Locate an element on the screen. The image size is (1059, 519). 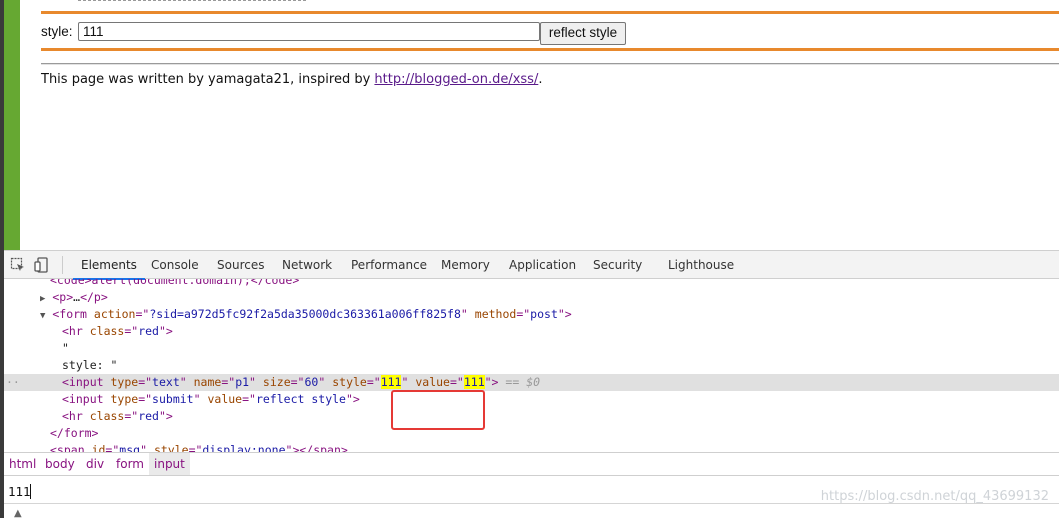
style-label: style: is located at coordinates (57, 31).